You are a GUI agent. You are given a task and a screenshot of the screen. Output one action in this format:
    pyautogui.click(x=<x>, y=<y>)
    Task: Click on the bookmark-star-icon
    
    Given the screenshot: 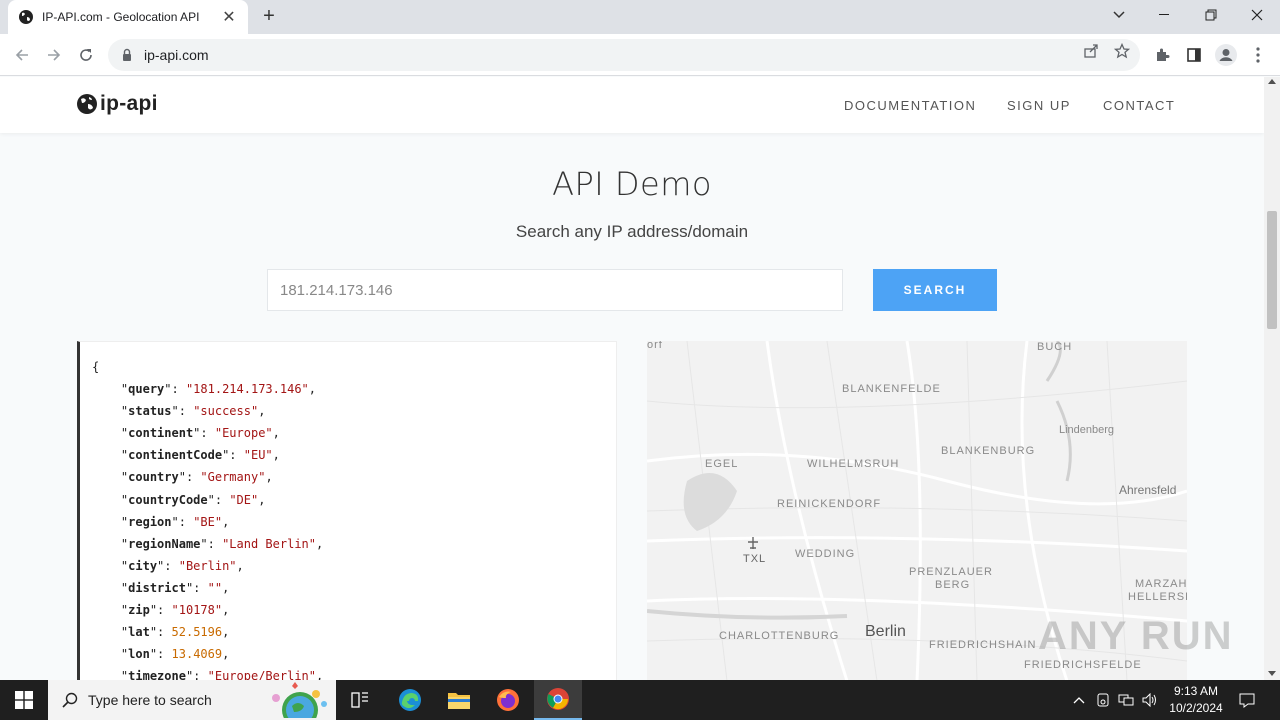 What is the action you would take?
    pyautogui.click(x=1122, y=51)
    